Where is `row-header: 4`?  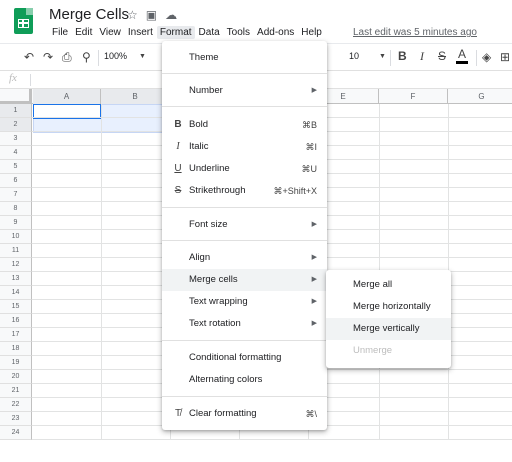 row-header: 4 is located at coordinates (16, 153).